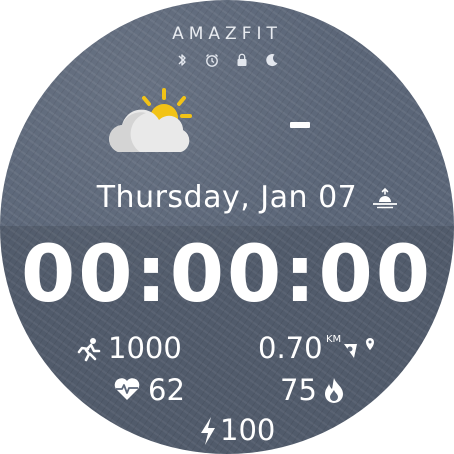  Describe the element at coordinates (227, 60) in the screenshot. I see `status-bar` at that location.